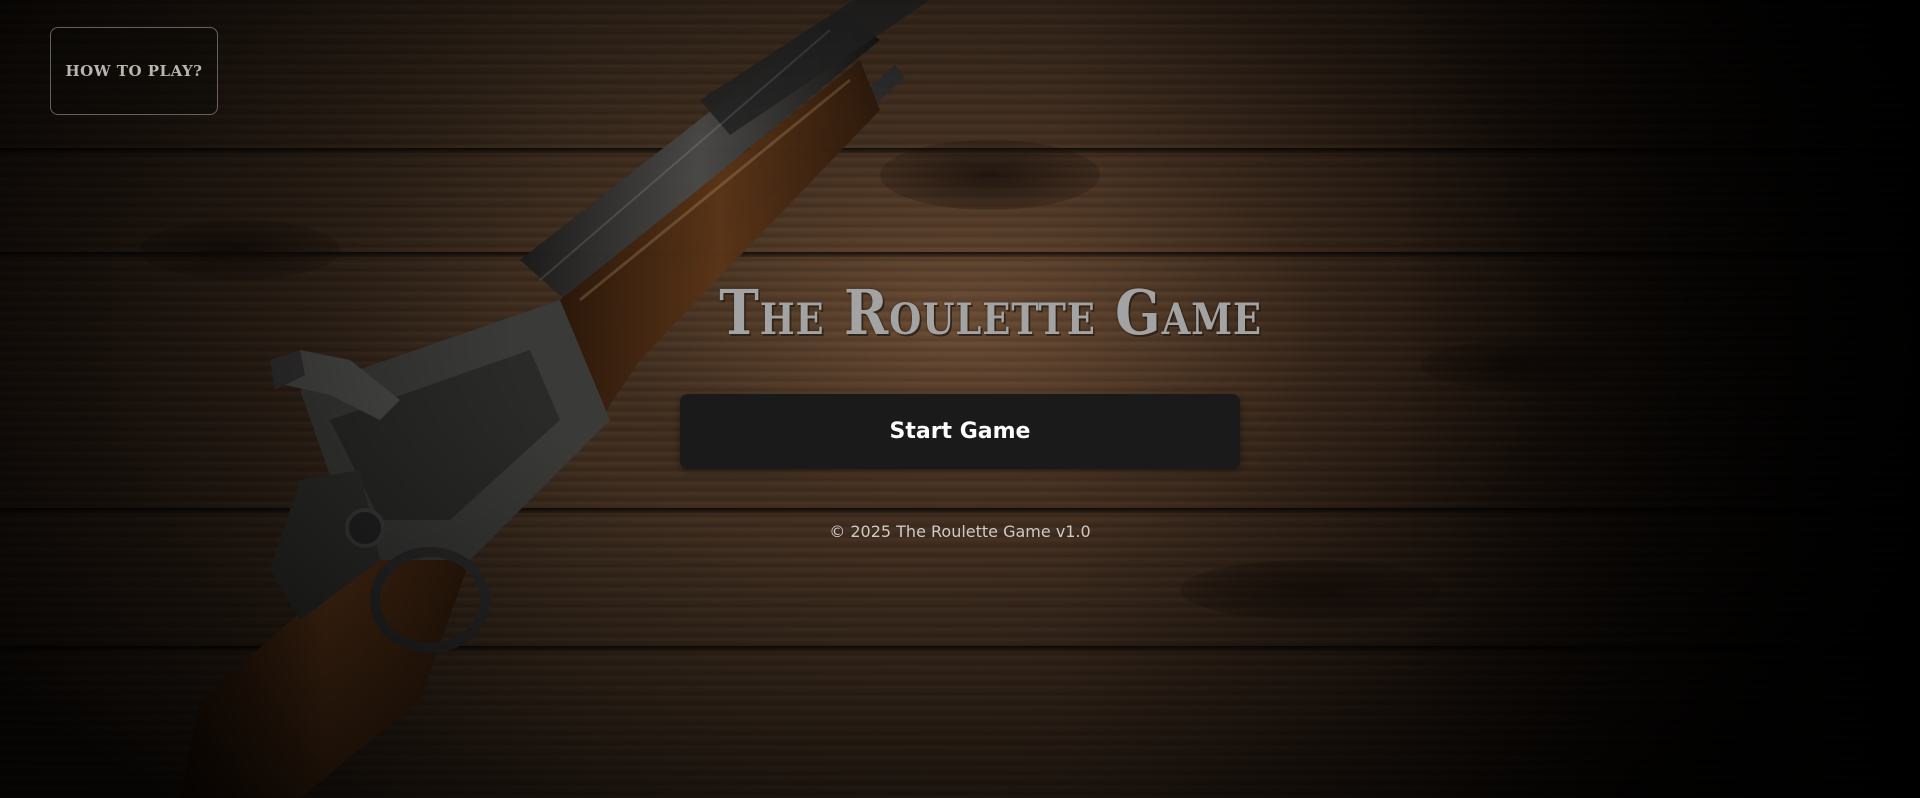 This screenshot has width=1920, height=798. What do you see at coordinates (960, 531) in the screenshot?
I see `copyright-footer: © 2025 The Roulette Game v1.0` at bounding box center [960, 531].